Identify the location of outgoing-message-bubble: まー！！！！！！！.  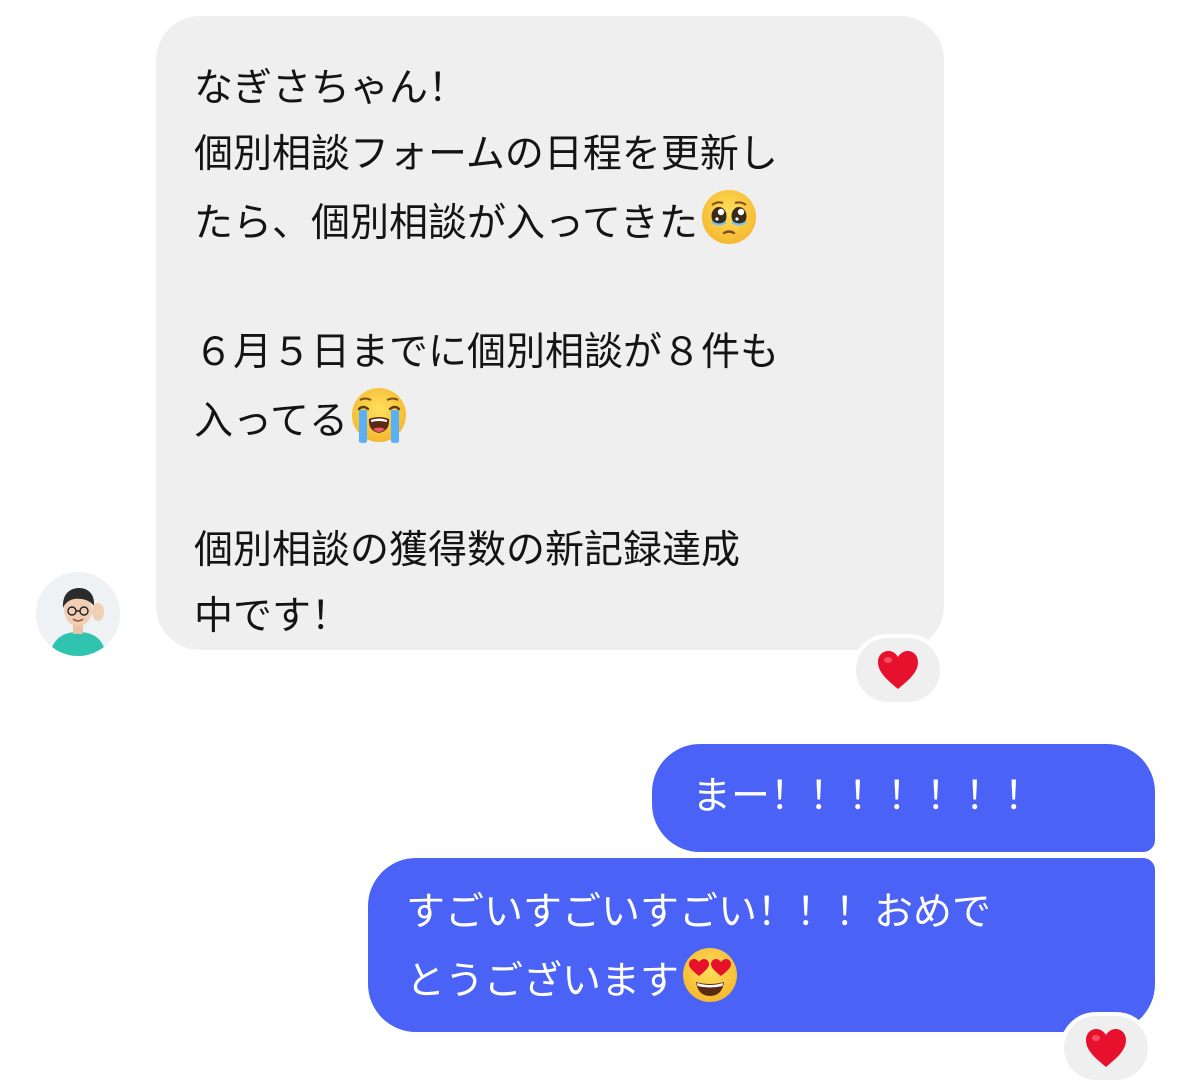
(903, 798).